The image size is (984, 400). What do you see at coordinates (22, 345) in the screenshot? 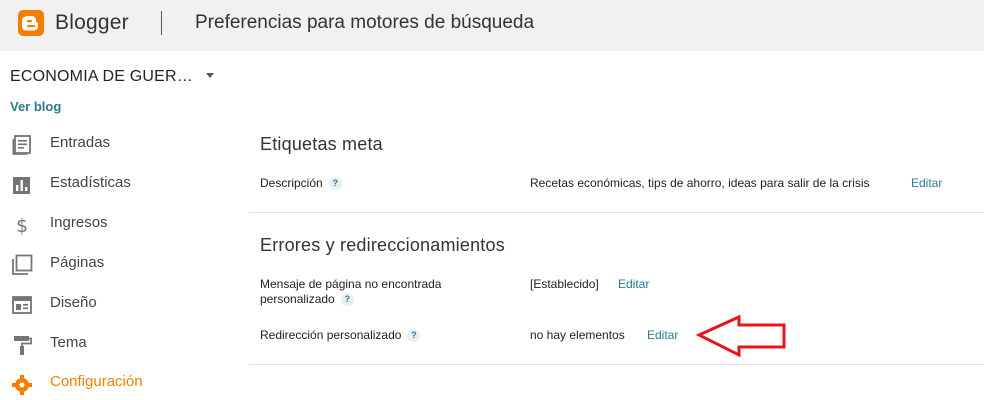
I see `paint-roller-icon` at bounding box center [22, 345].